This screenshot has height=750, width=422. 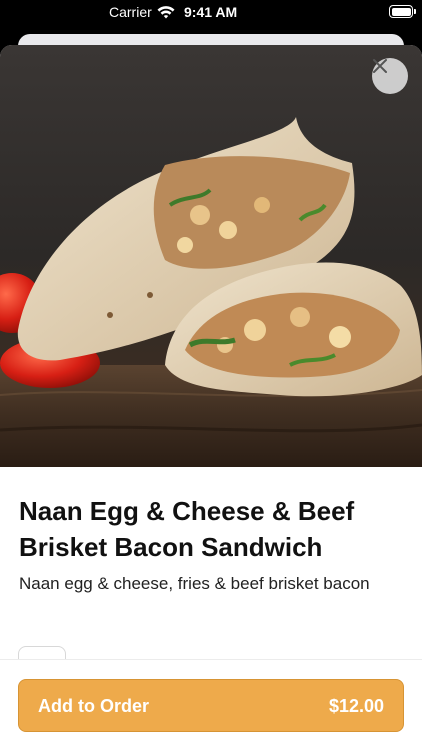 What do you see at coordinates (356, 706) in the screenshot?
I see `price-label: $12.00` at bounding box center [356, 706].